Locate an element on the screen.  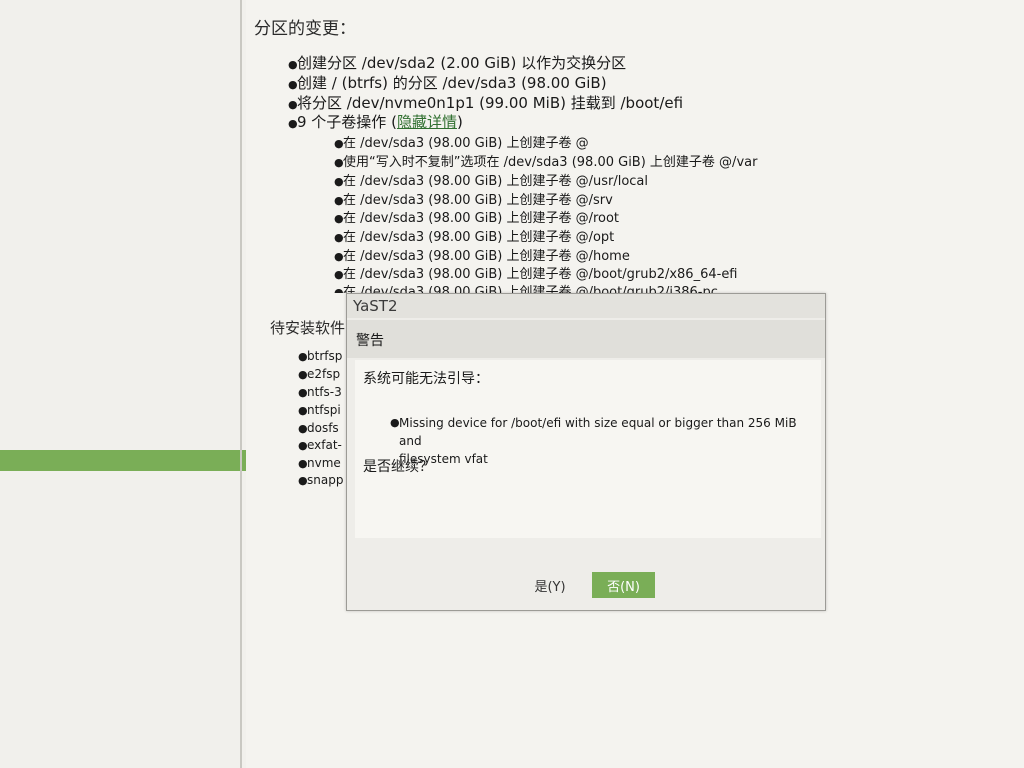
dialog-heading: 警告 is located at coordinates (370, 341).